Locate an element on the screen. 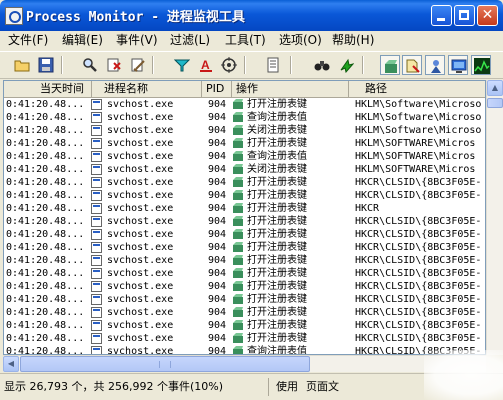 This screenshot has width=503, height=400. scroll-up-button: ▲ is located at coordinates (495, 88).